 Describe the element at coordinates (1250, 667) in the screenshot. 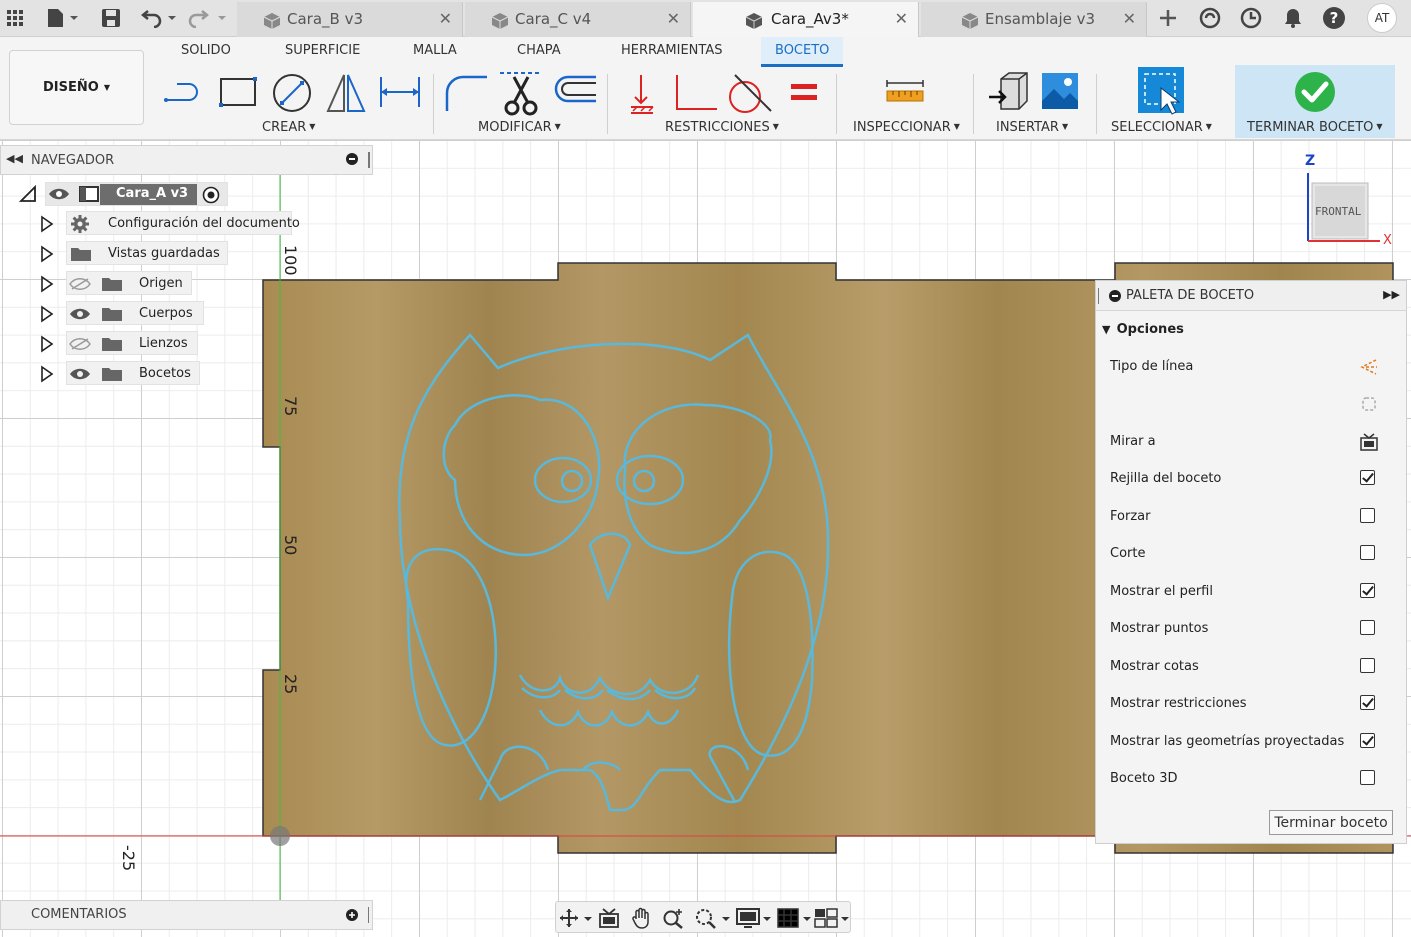

I see `option-cotas: Mostrar cotas` at that location.